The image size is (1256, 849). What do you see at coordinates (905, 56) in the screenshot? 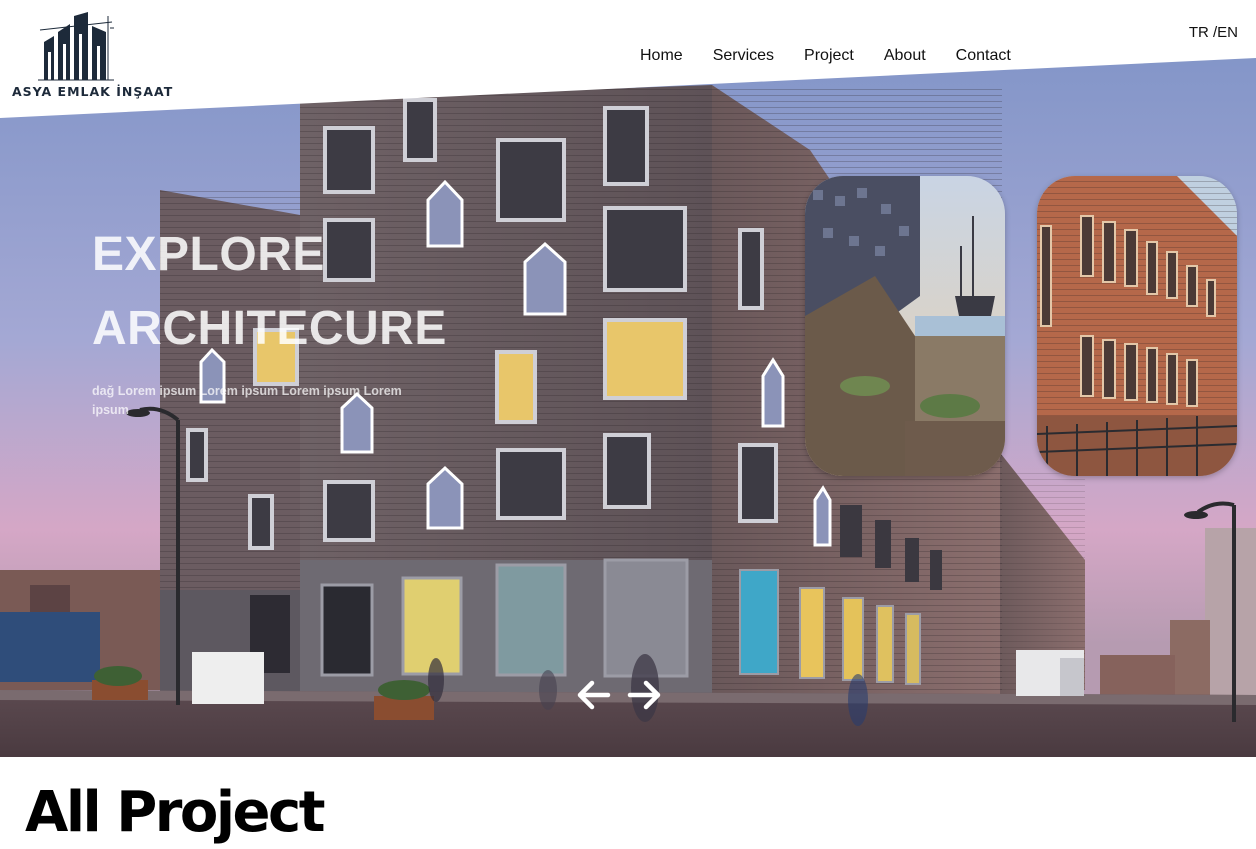
I see `nav-item-about: About` at bounding box center [905, 56].